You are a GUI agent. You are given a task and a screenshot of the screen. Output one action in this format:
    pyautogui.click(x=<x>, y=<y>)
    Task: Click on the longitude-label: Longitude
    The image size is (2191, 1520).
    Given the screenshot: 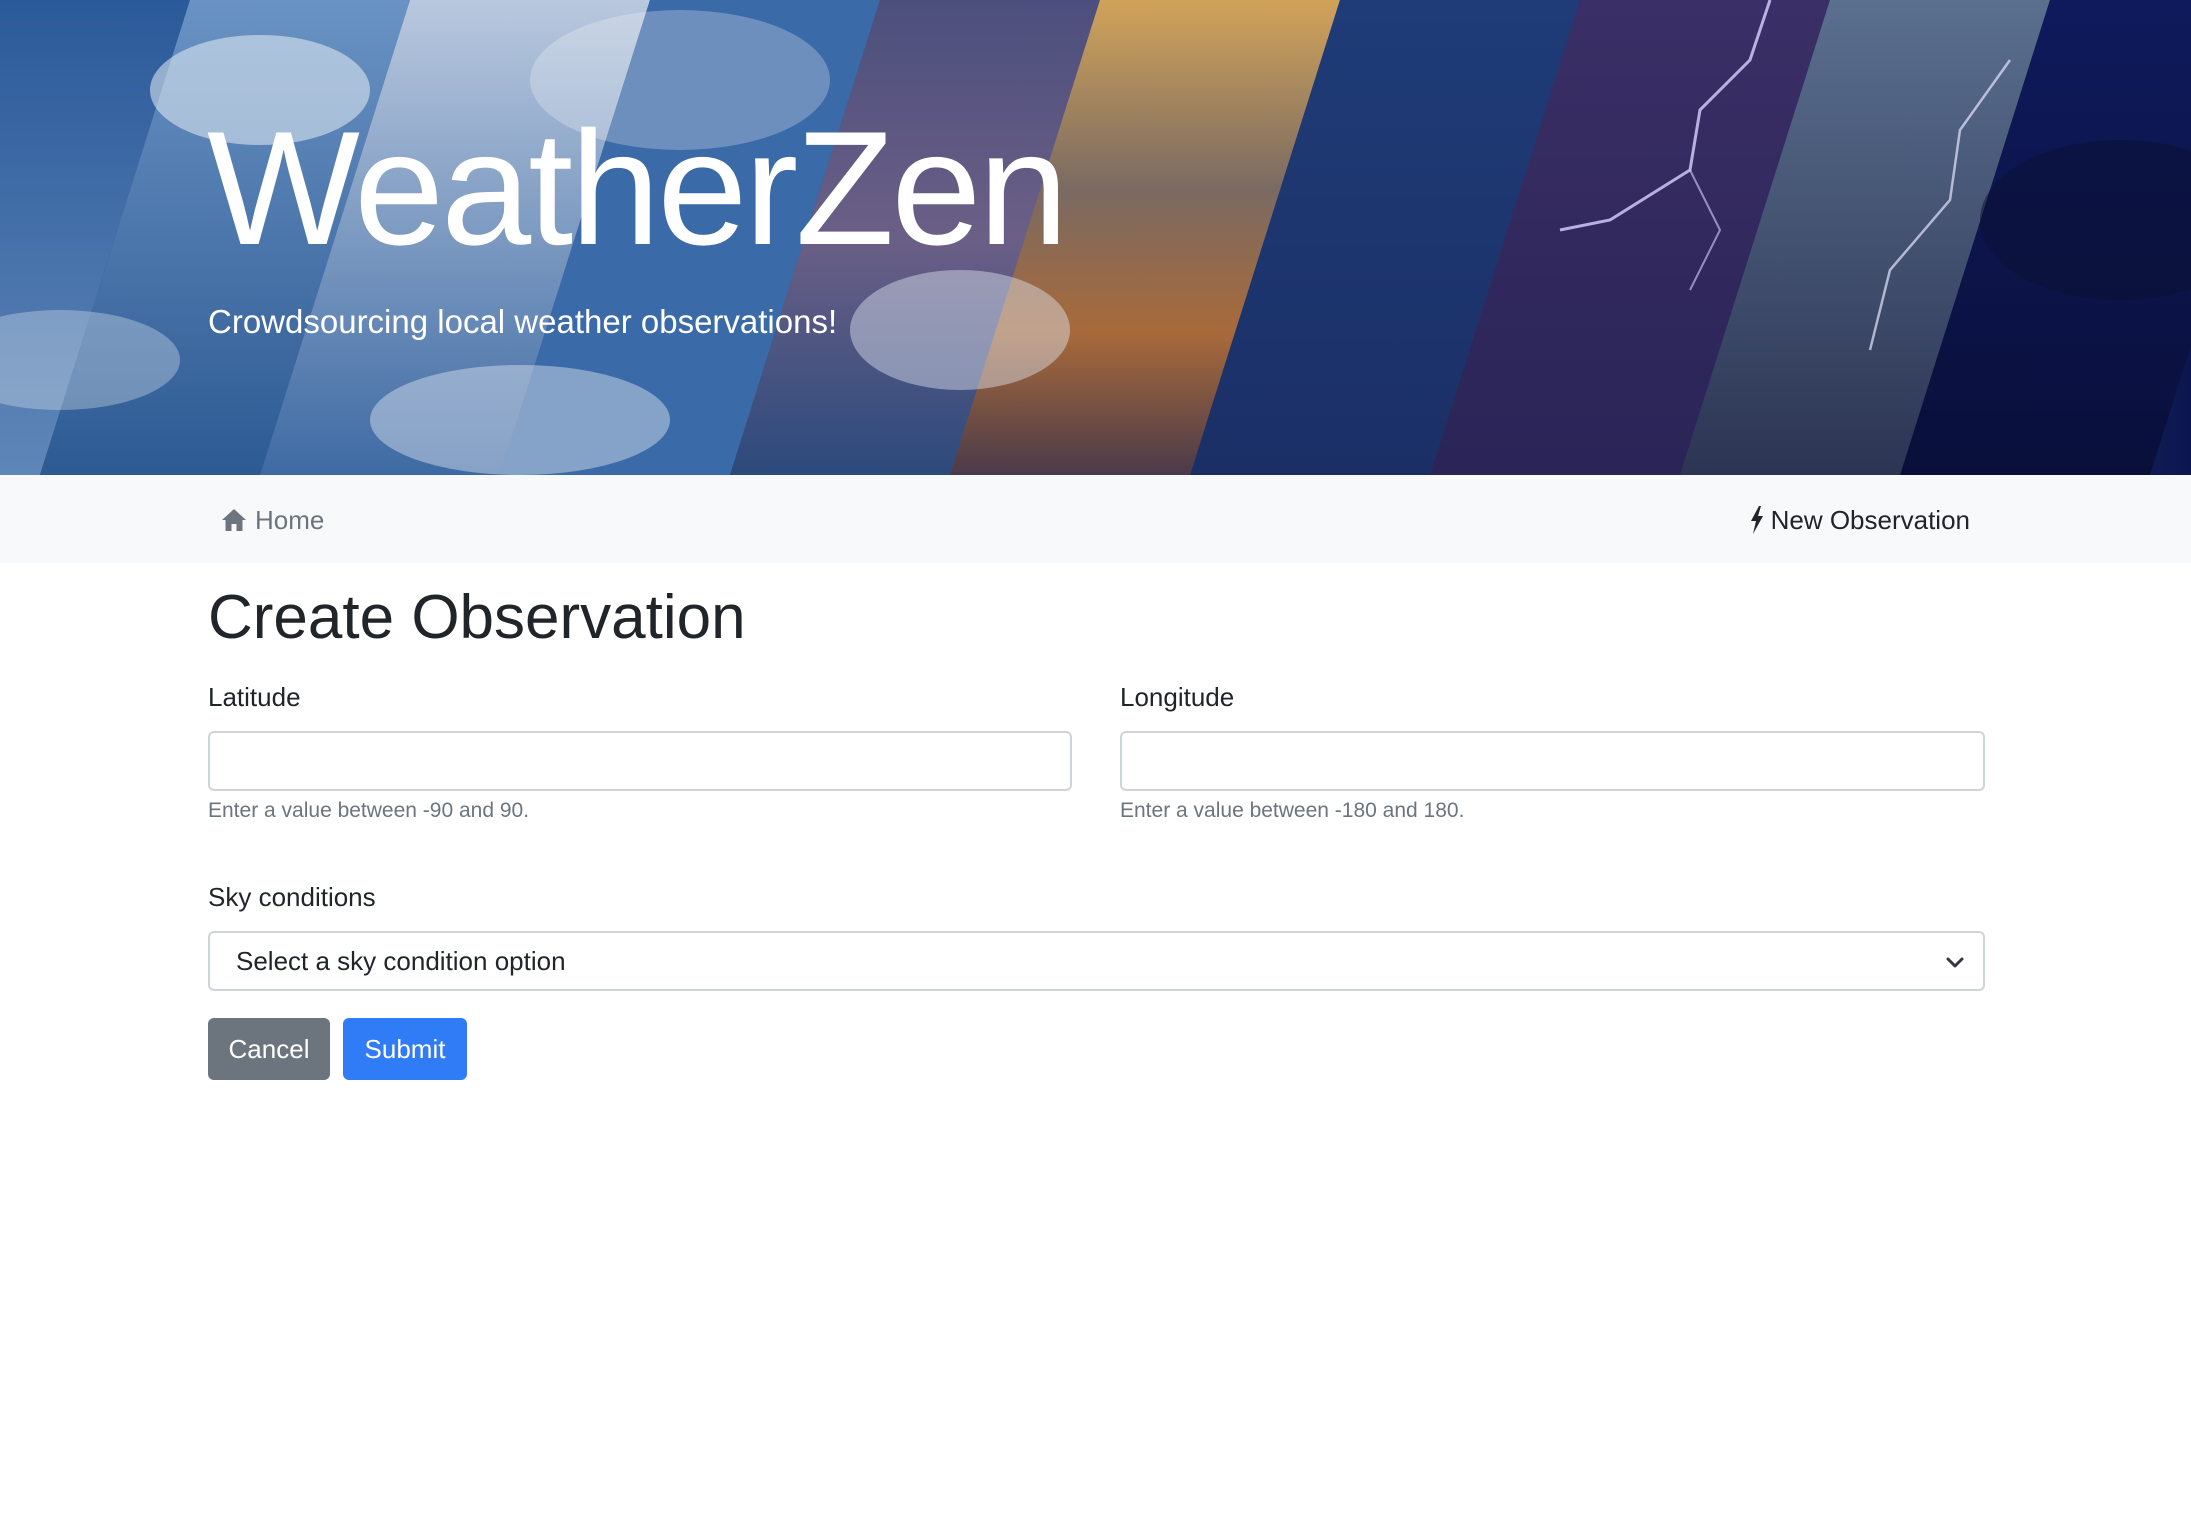 What is the action you would take?
    pyautogui.click(x=1177, y=697)
    